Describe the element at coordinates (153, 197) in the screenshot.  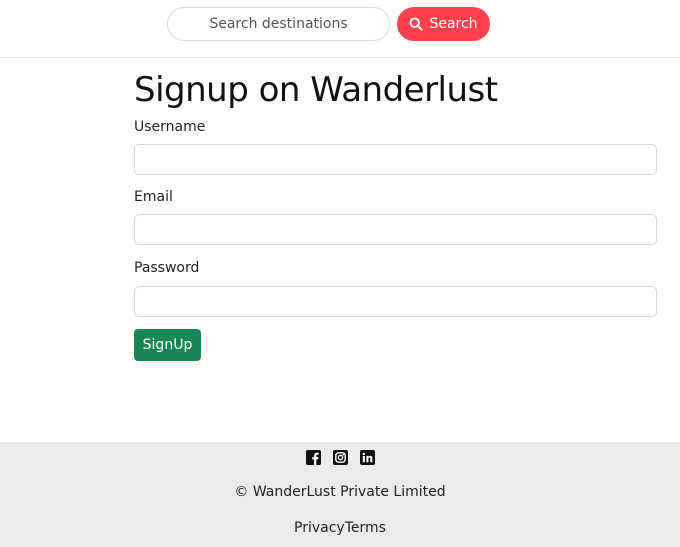
I see `email-label: Email` at that location.